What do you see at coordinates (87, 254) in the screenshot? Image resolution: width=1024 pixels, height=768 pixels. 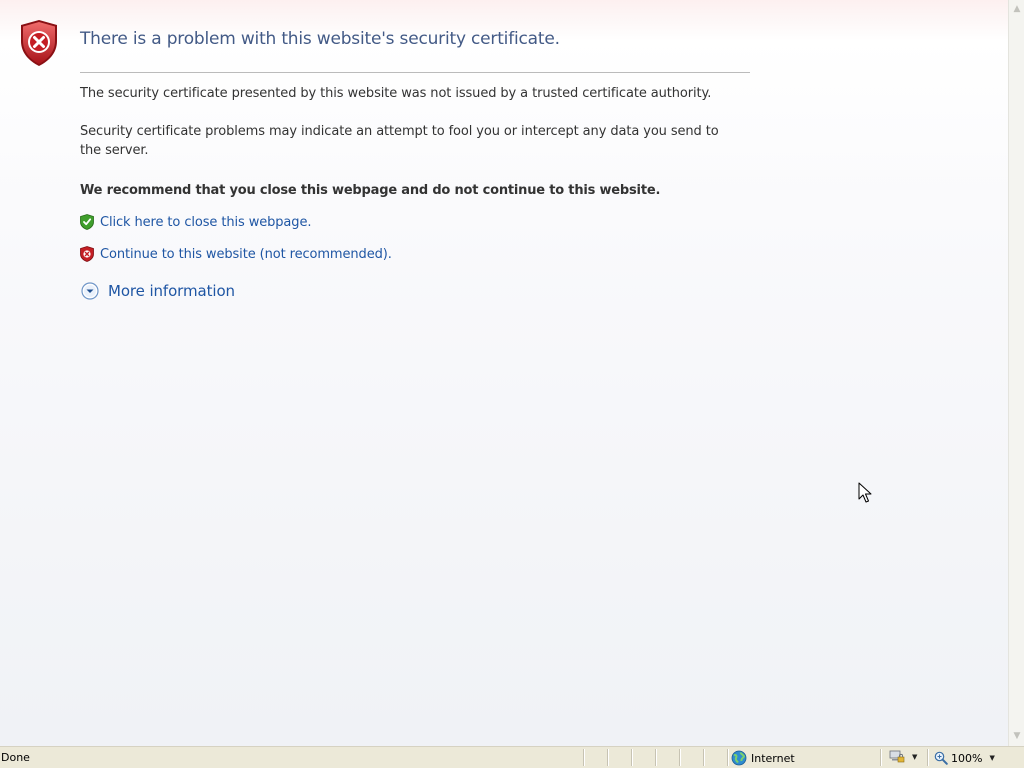 I see `shield-x-icon` at bounding box center [87, 254].